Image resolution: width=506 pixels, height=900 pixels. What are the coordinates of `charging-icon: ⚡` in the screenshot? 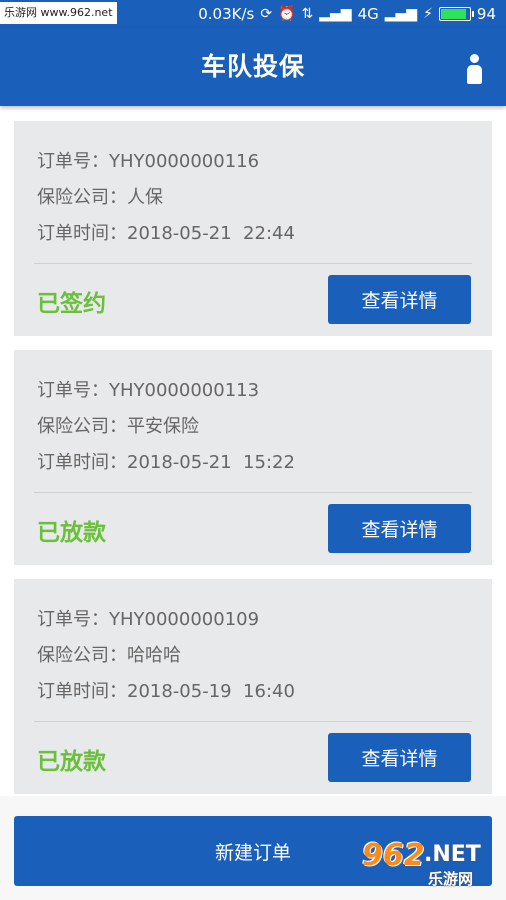 It's located at (428, 14).